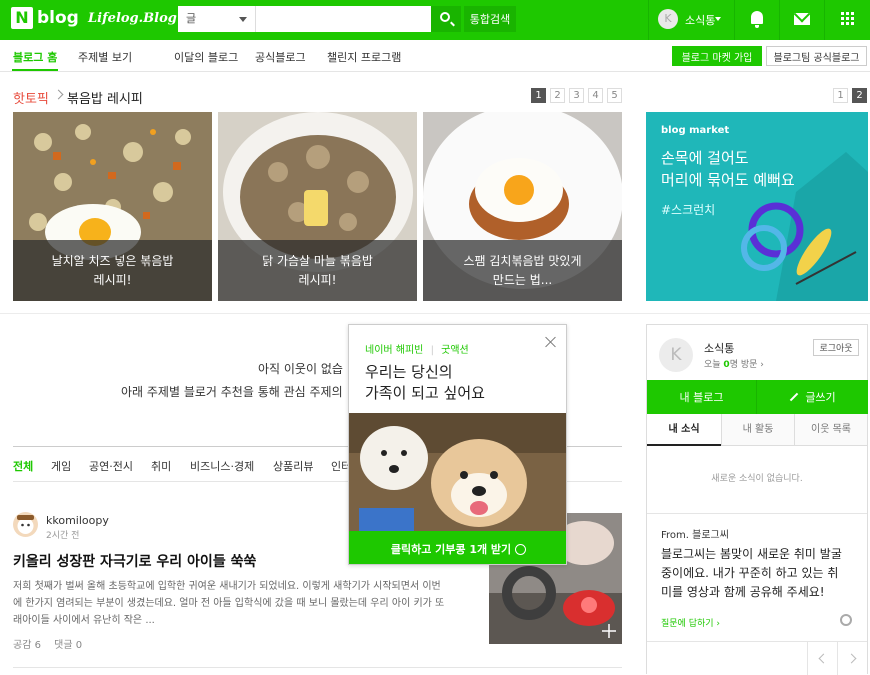  Describe the element at coordinates (425, 393) in the screenshot. I see `popup-headline-line: 가족이 되고 싶어요` at that location.